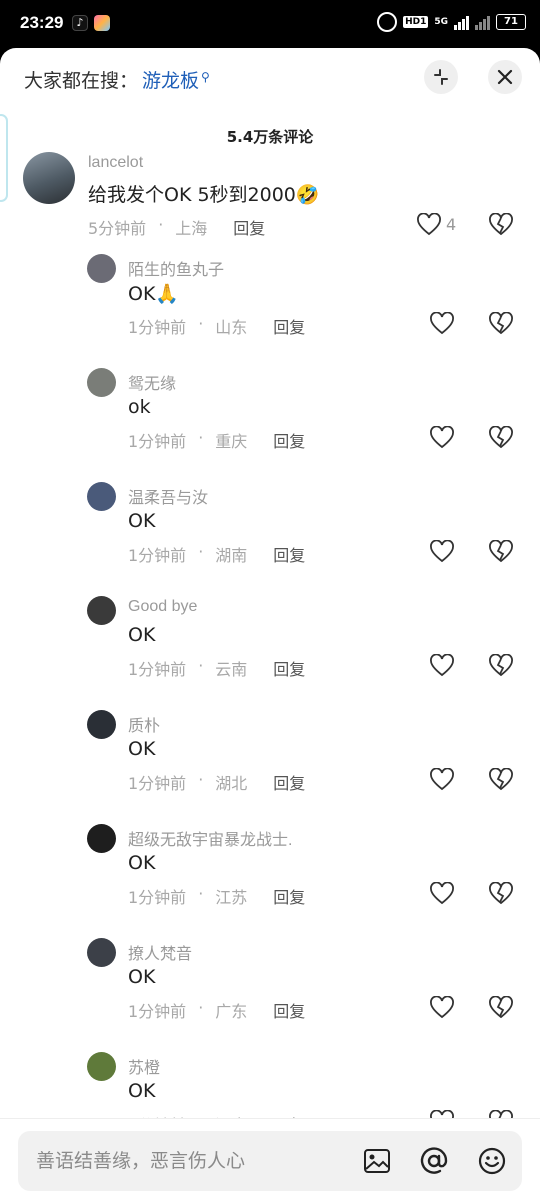 This screenshot has width=540, height=1200. What do you see at coordinates (144, 724) in the screenshot?
I see `username: 质朴` at bounding box center [144, 724].